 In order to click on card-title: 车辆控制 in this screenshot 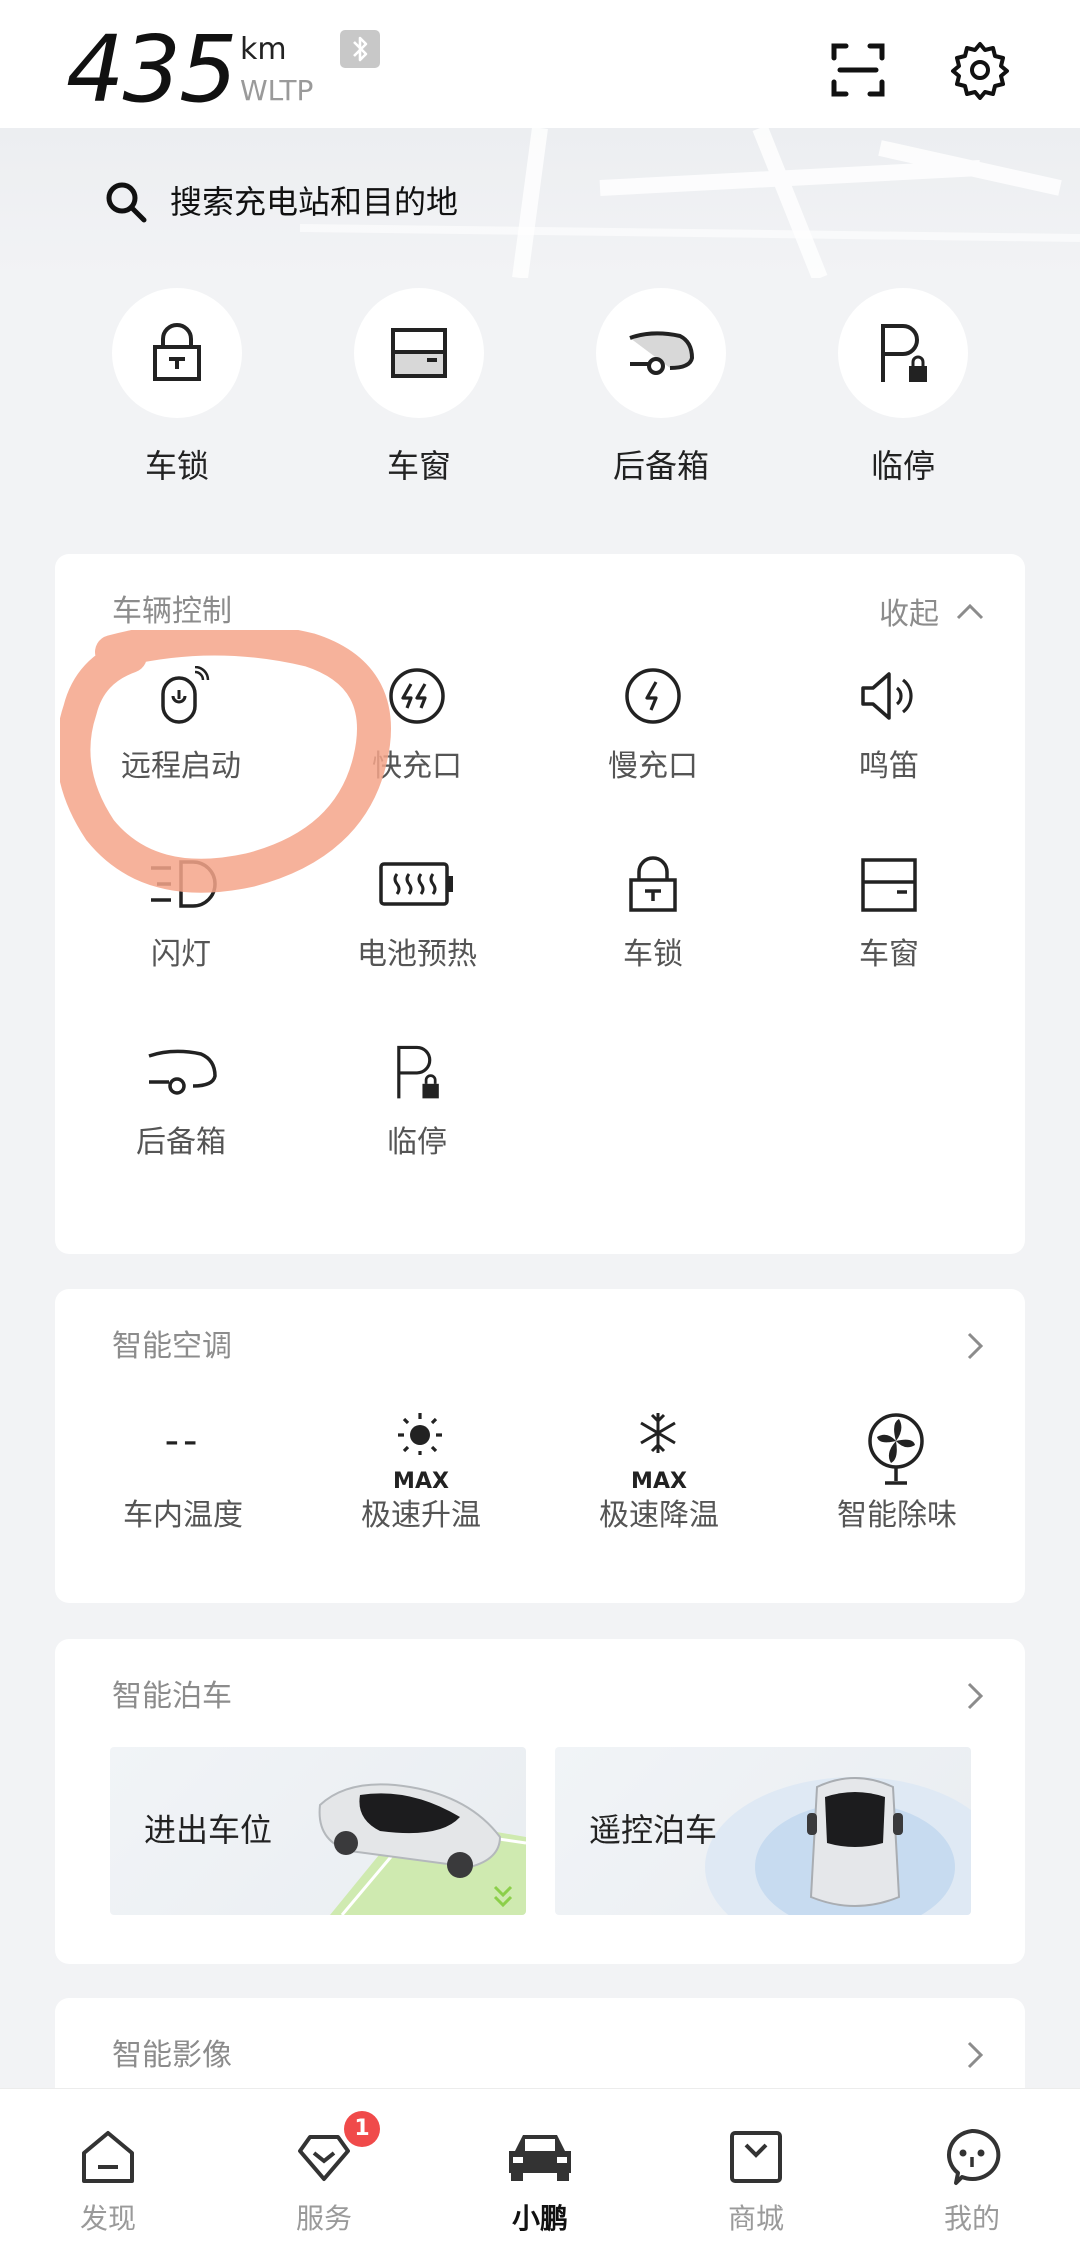, I will do `click(172, 611)`.